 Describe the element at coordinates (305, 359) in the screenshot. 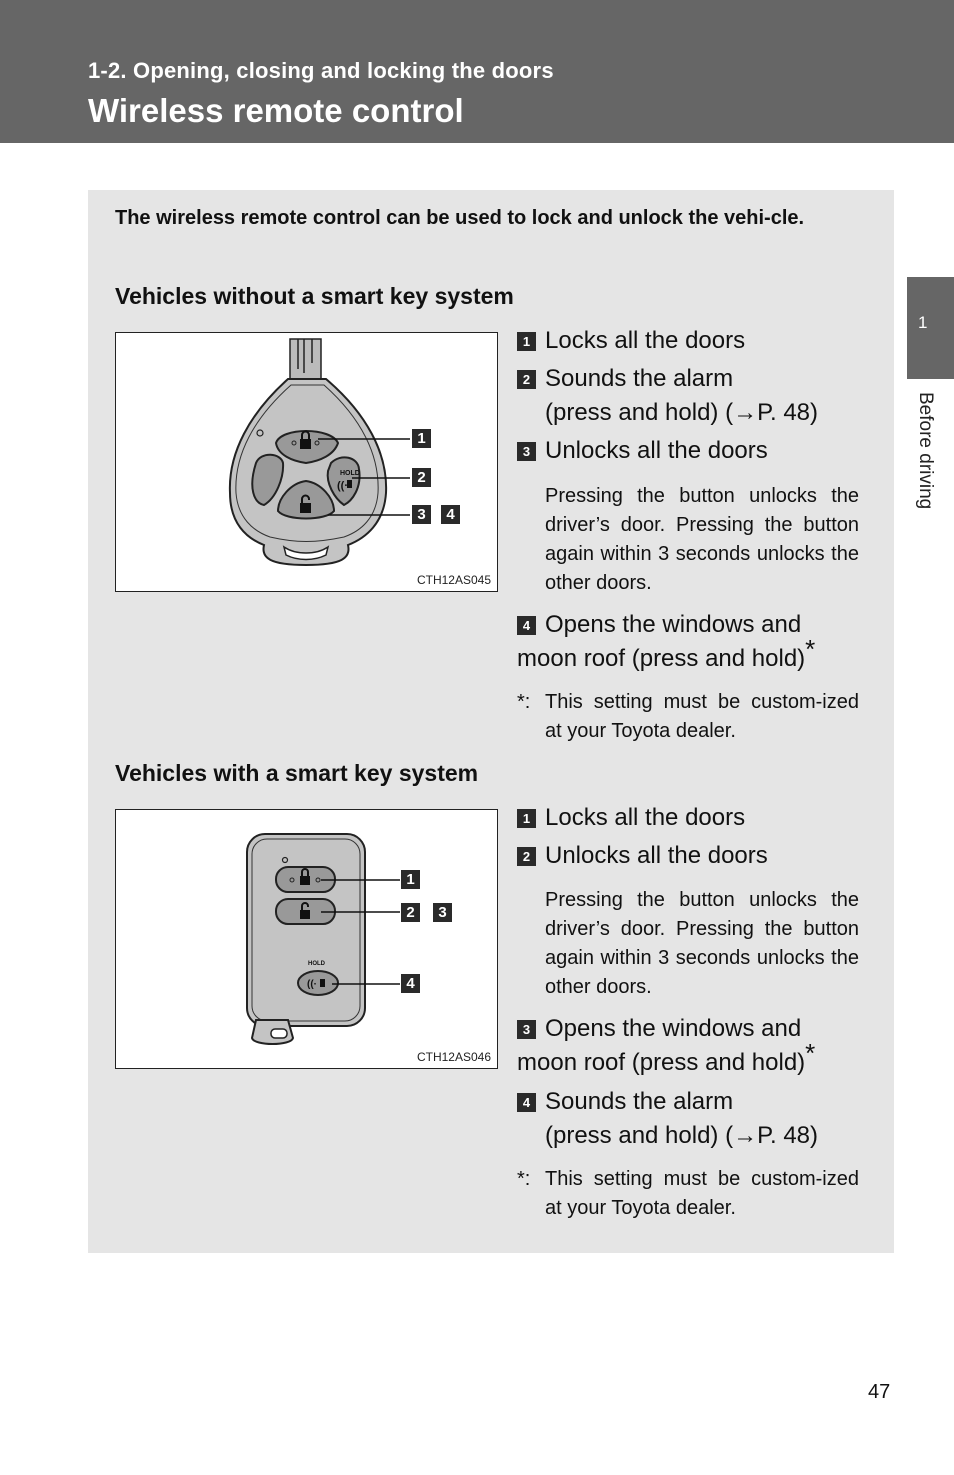

I see `key-blade-icon` at that location.